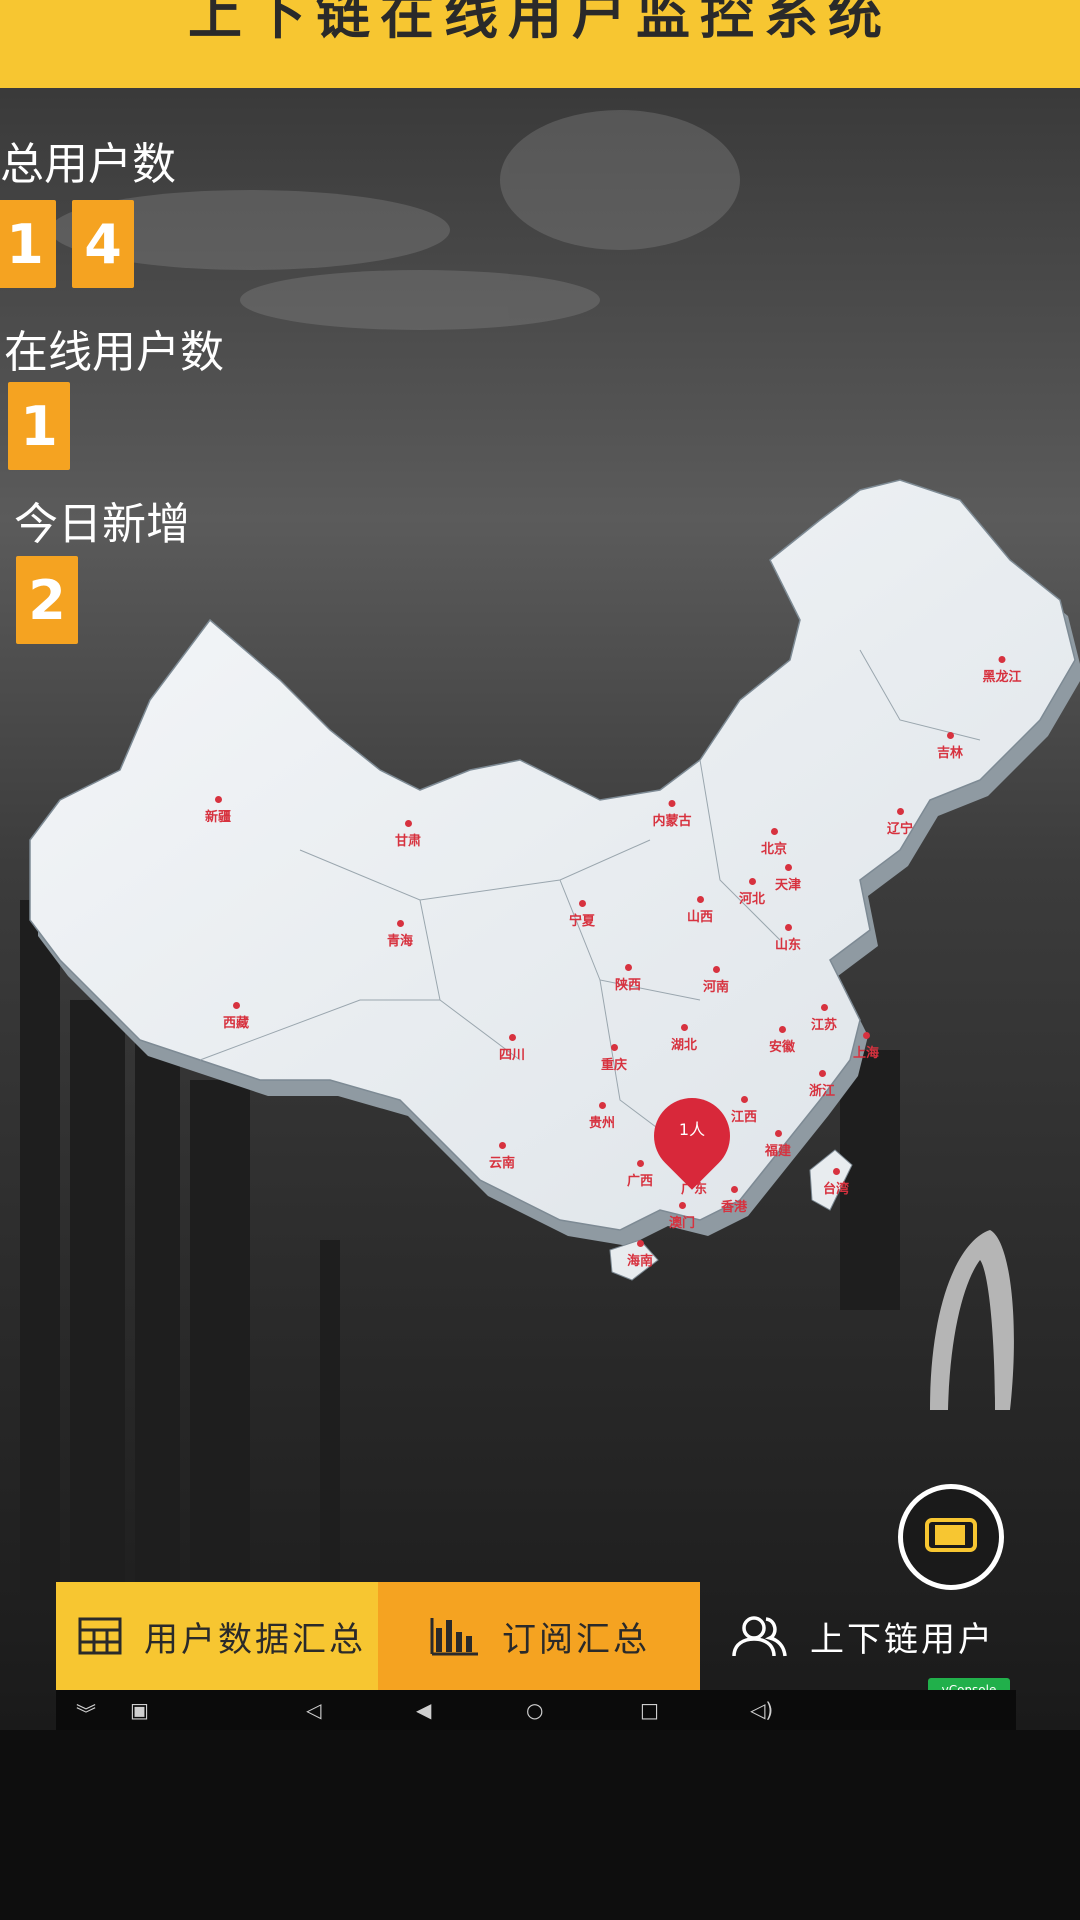 The height and width of the screenshot is (1920, 1080). Describe the element at coordinates (540, 1825) in the screenshot. I see `device-bezel` at that location.